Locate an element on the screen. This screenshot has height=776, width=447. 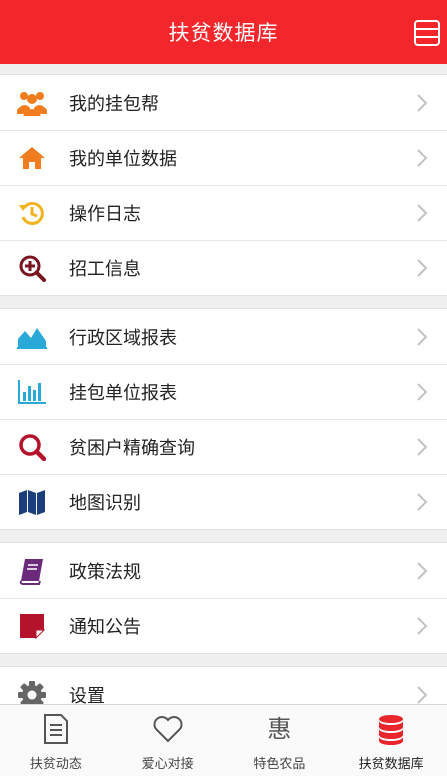
page-title: 扶贫数据库 is located at coordinates (223, 33).